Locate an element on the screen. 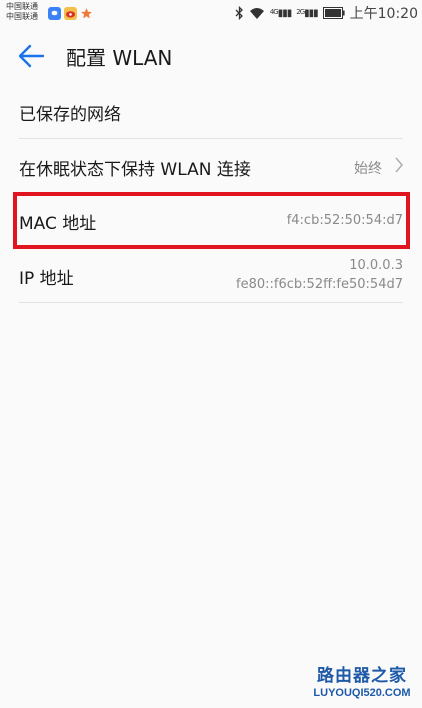 The image size is (422, 708). back-arrow-icon is located at coordinates (32, 56).